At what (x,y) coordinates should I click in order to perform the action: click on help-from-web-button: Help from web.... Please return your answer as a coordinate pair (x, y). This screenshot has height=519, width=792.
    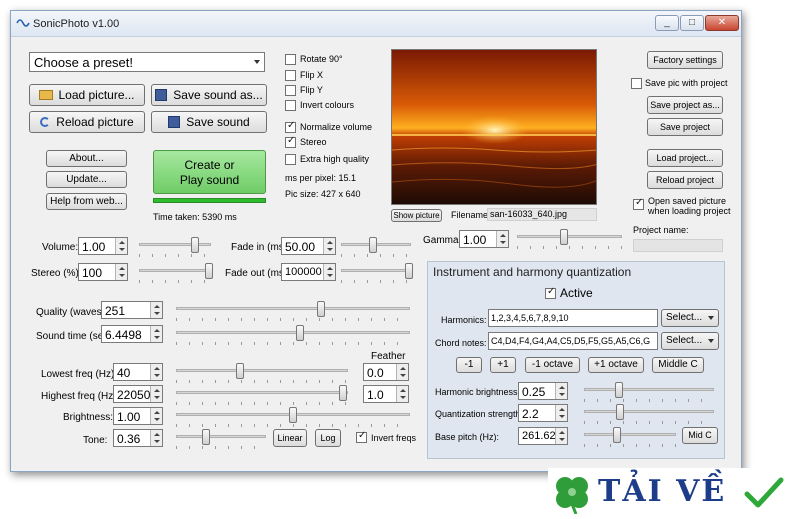
    Looking at the image, I should click on (86, 201).